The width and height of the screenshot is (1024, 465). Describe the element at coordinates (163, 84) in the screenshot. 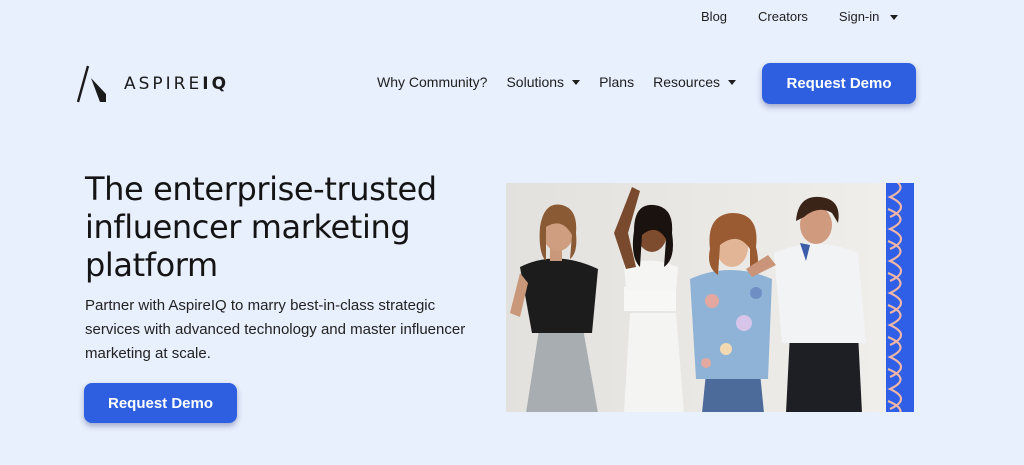

I see `brand-name-light: ASPIRE` at that location.